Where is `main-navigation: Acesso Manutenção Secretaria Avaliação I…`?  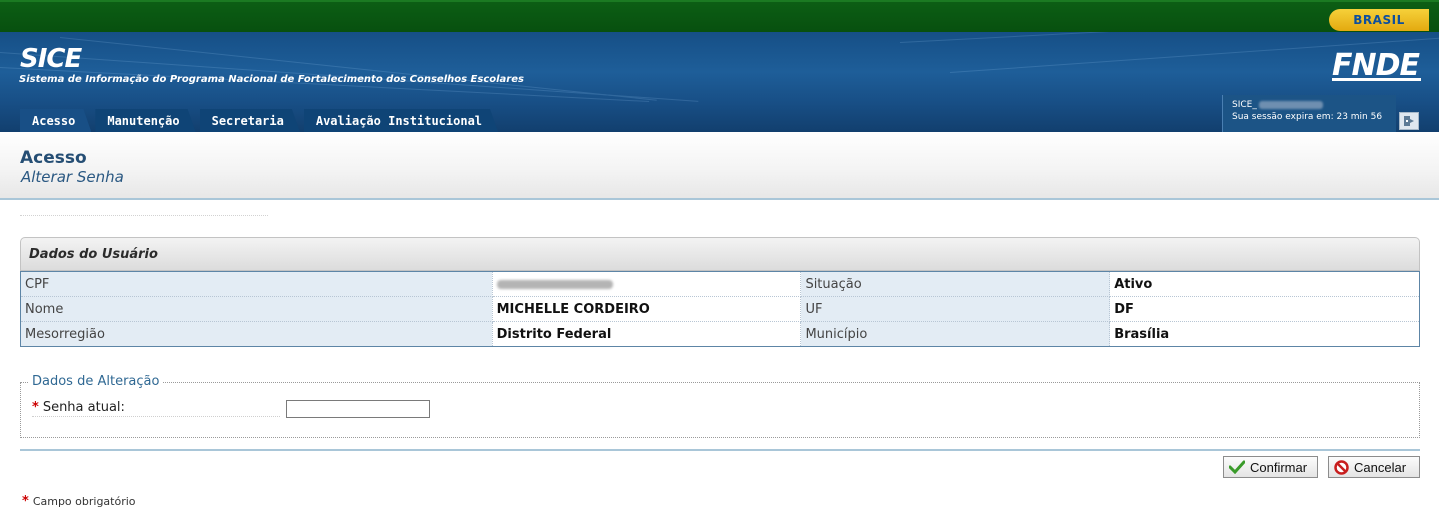 main-navigation: Acesso Manutenção Secretaria Avaliação I… is located at coordinates (259, 120).